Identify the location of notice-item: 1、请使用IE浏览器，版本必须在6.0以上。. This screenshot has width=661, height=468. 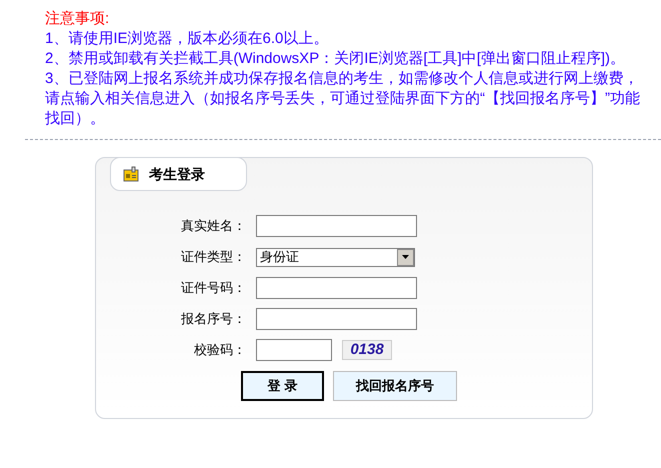
(187, 39).